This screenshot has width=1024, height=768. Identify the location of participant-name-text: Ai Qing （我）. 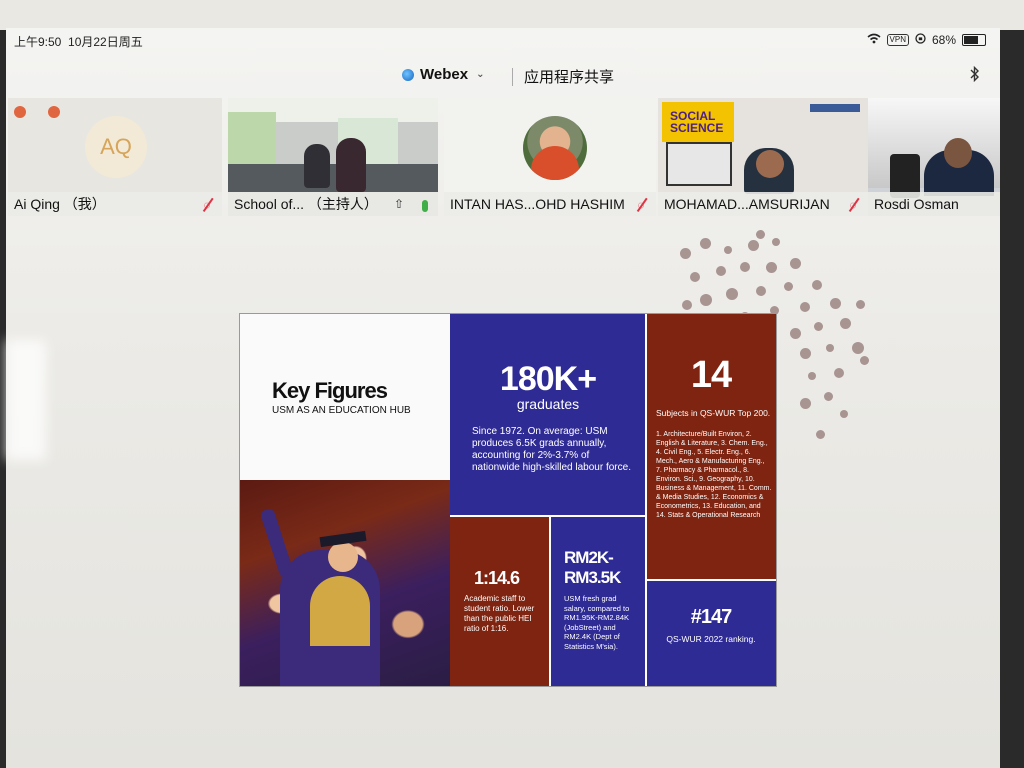
(60, 204).